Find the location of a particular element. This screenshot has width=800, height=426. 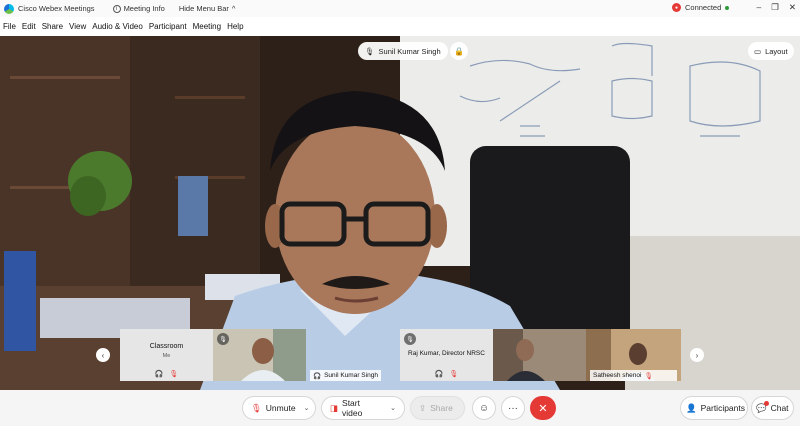

headset-icon: 🎧 is located at coordinates (317, 376).